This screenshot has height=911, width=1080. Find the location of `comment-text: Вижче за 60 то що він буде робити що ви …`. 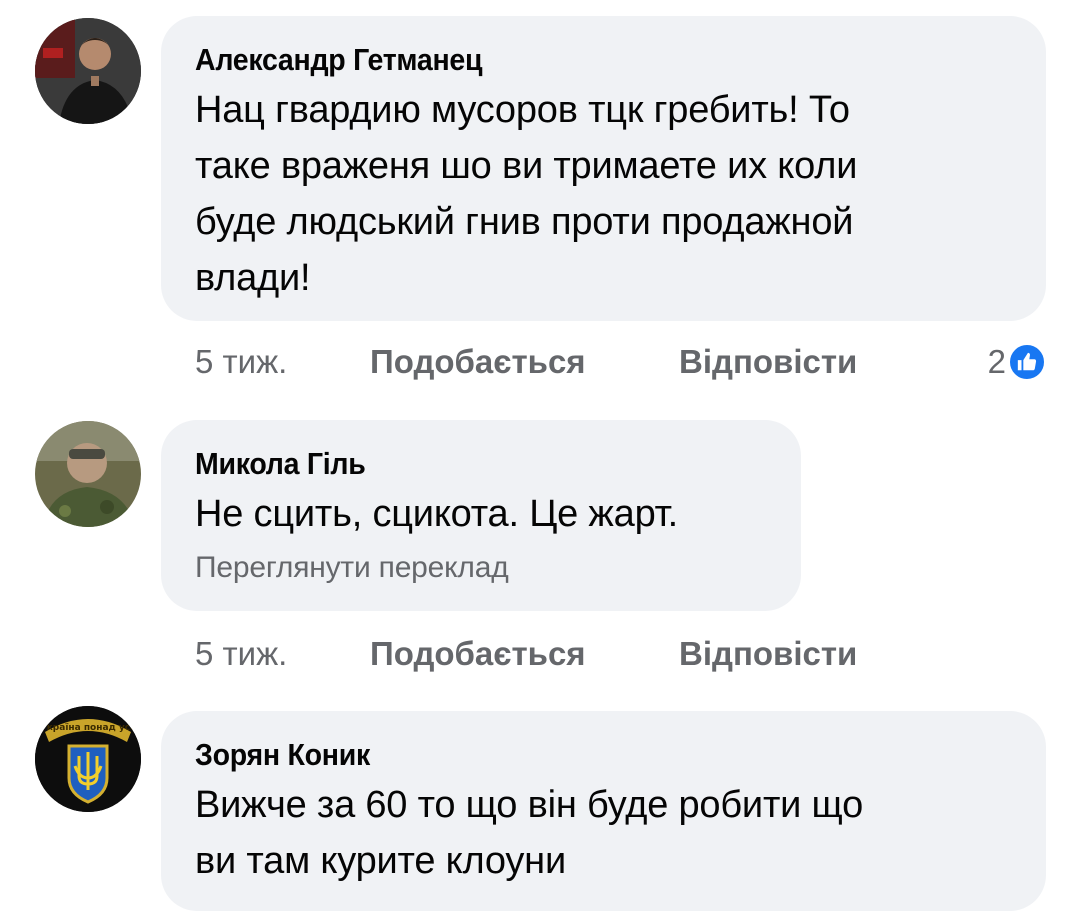

comment-text: Вижче за 60 то що він буде робити що ви … is located at coordinates (603, 833).